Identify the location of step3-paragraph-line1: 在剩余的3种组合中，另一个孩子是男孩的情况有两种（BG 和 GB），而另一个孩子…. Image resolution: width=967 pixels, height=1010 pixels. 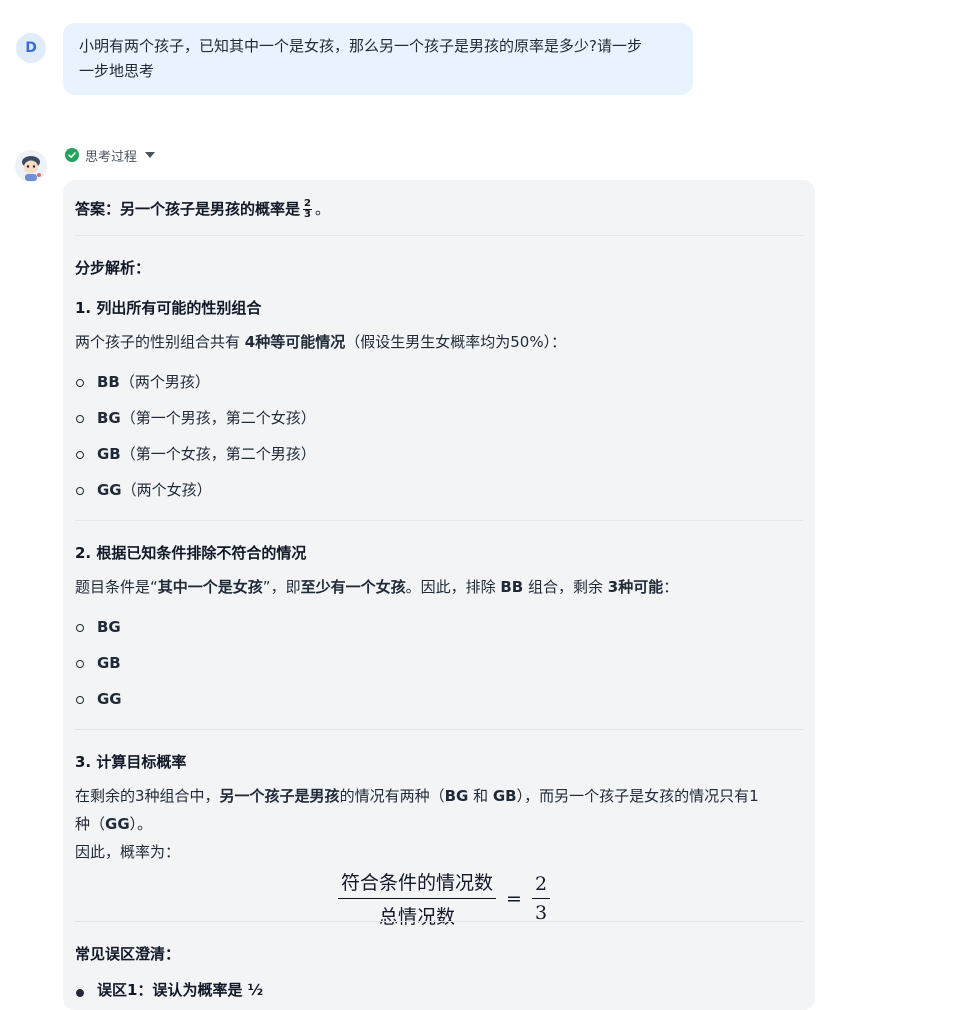
(417, 796).